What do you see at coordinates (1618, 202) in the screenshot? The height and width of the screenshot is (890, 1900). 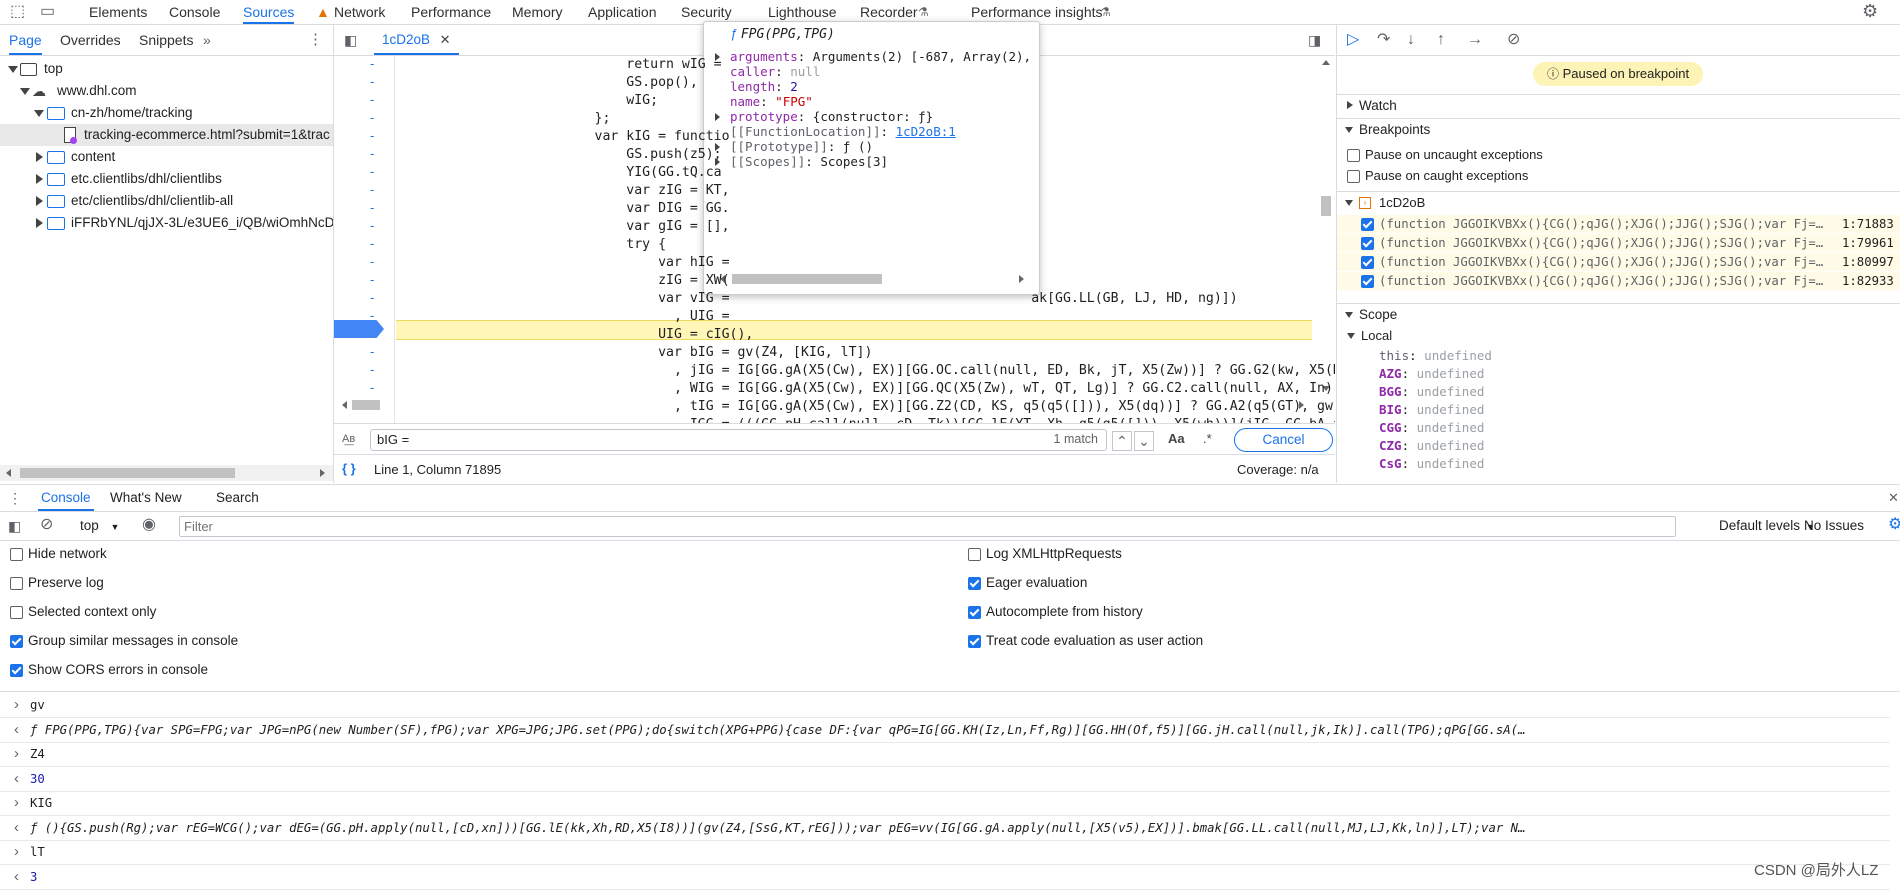 I see `breakpoint-file-header: › 1cD2oB` at bounding box center [1618, 202].